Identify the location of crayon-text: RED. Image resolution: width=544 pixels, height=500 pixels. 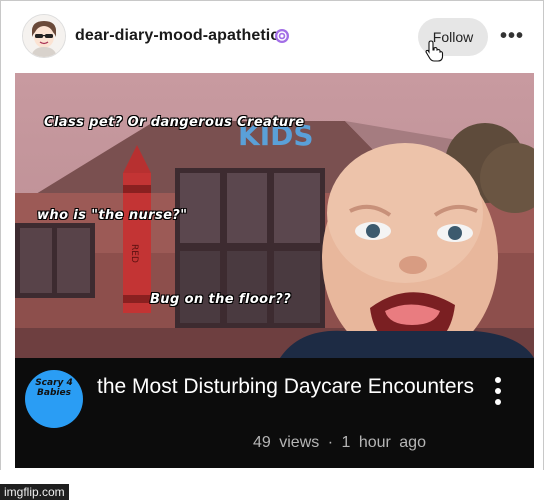
(134, 253).